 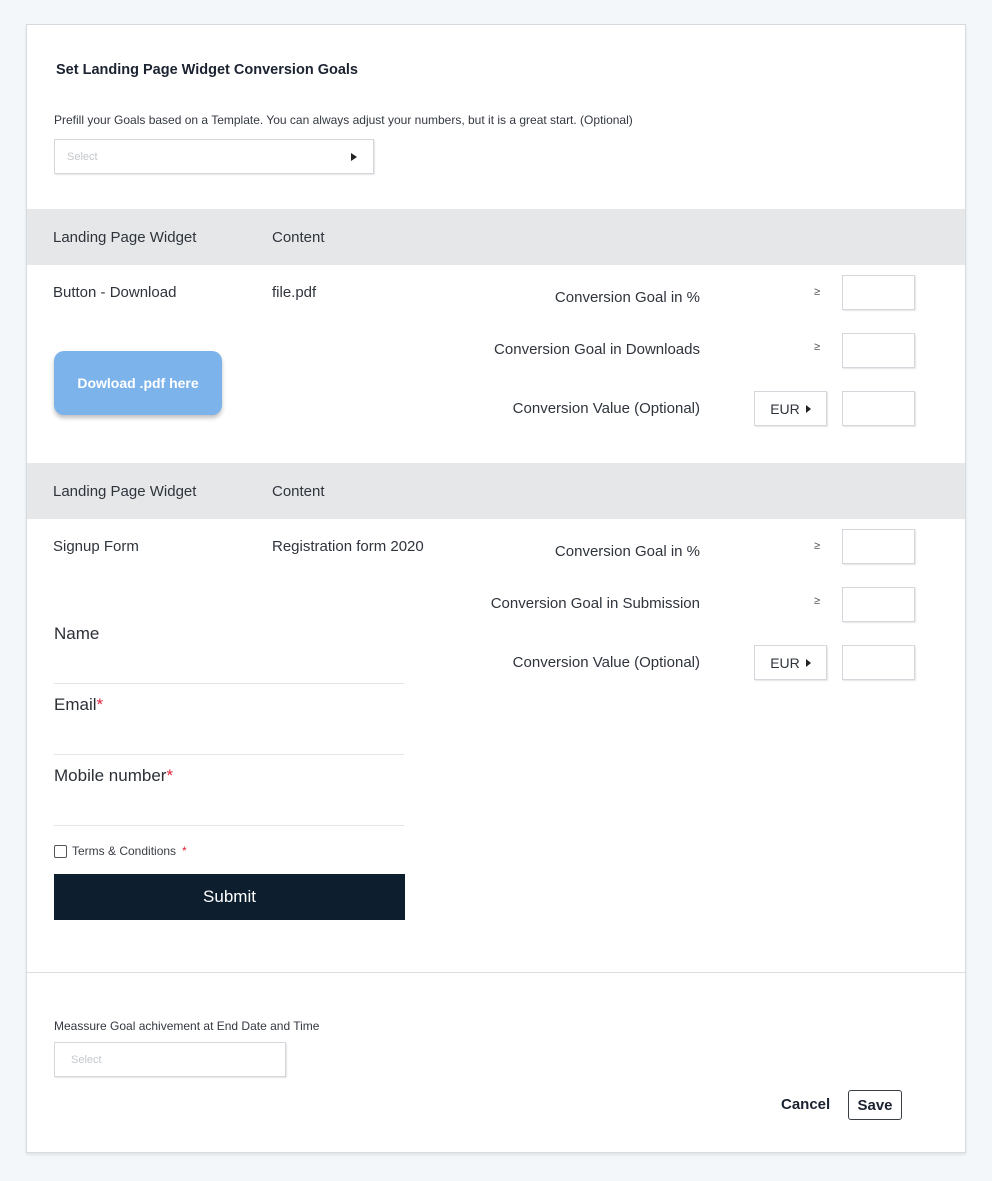 What do you see at coordinates (96, 546) in the screenshot?
I see `section-2-widget-name: Signup Form` at bounding box center [96, 546].